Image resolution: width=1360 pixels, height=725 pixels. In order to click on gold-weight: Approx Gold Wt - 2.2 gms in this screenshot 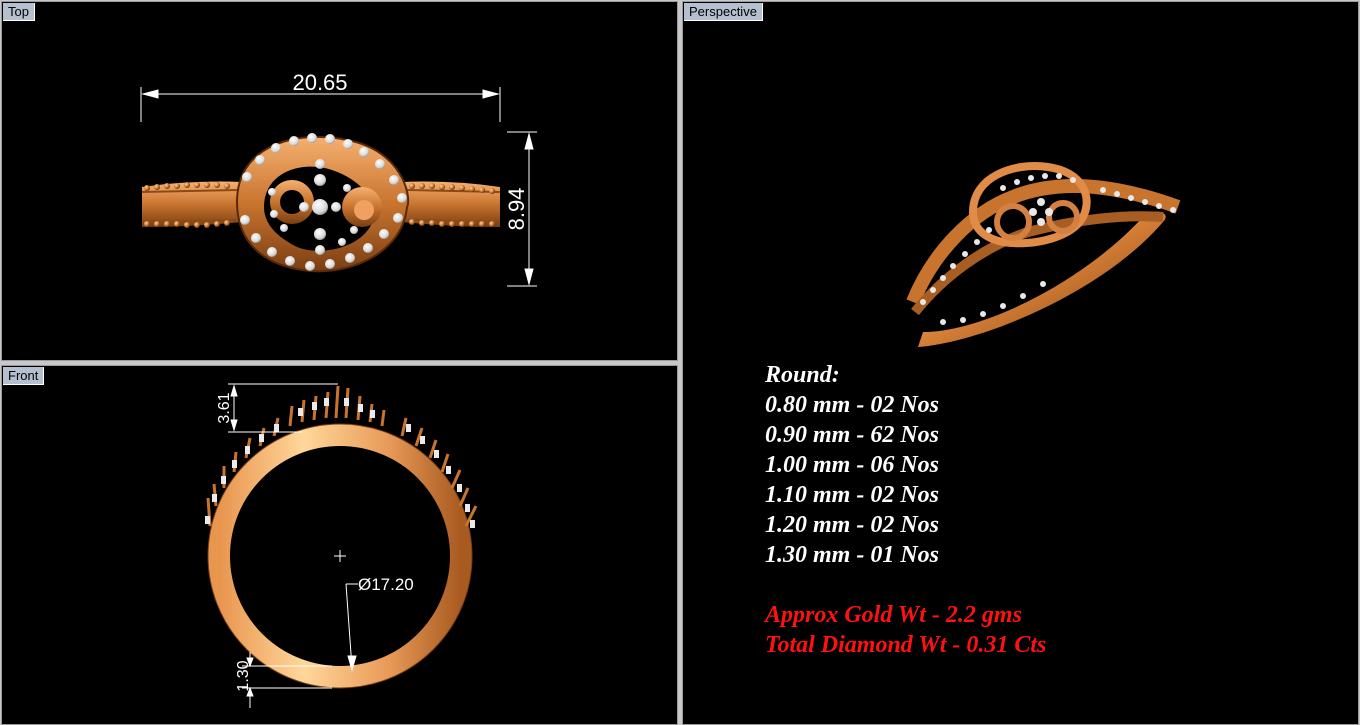, I will do `click(893, 615)`.